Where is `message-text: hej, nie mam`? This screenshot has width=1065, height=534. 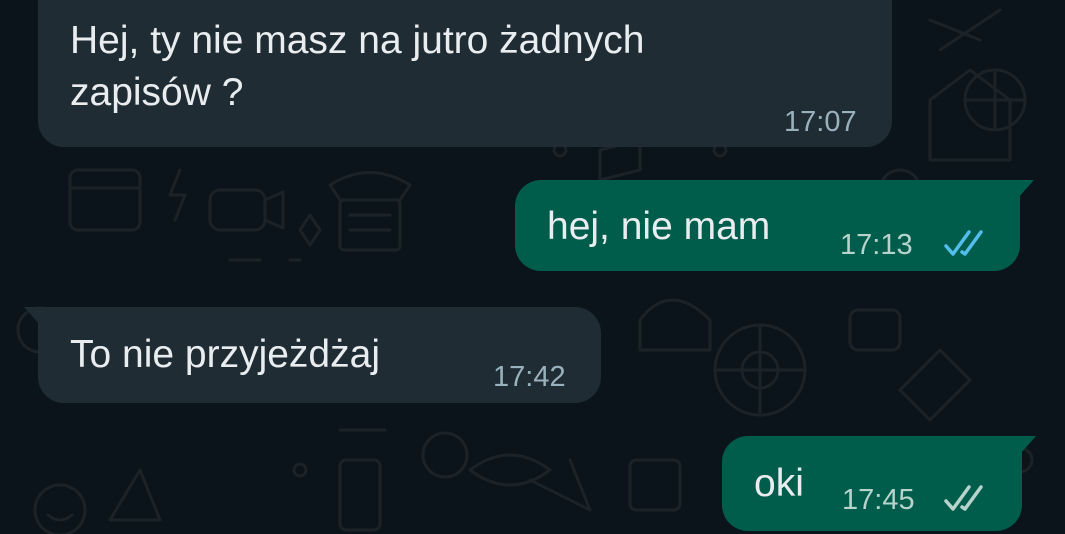 message-text: hej, nie mam is located at coordinates (659, 226).